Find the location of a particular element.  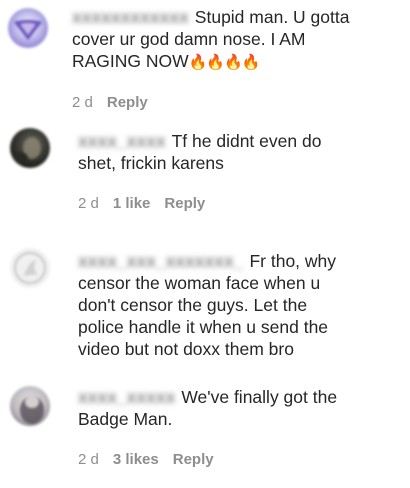

comment-meta: 2 d 1 like Reply is located at coordinates (141, 203).